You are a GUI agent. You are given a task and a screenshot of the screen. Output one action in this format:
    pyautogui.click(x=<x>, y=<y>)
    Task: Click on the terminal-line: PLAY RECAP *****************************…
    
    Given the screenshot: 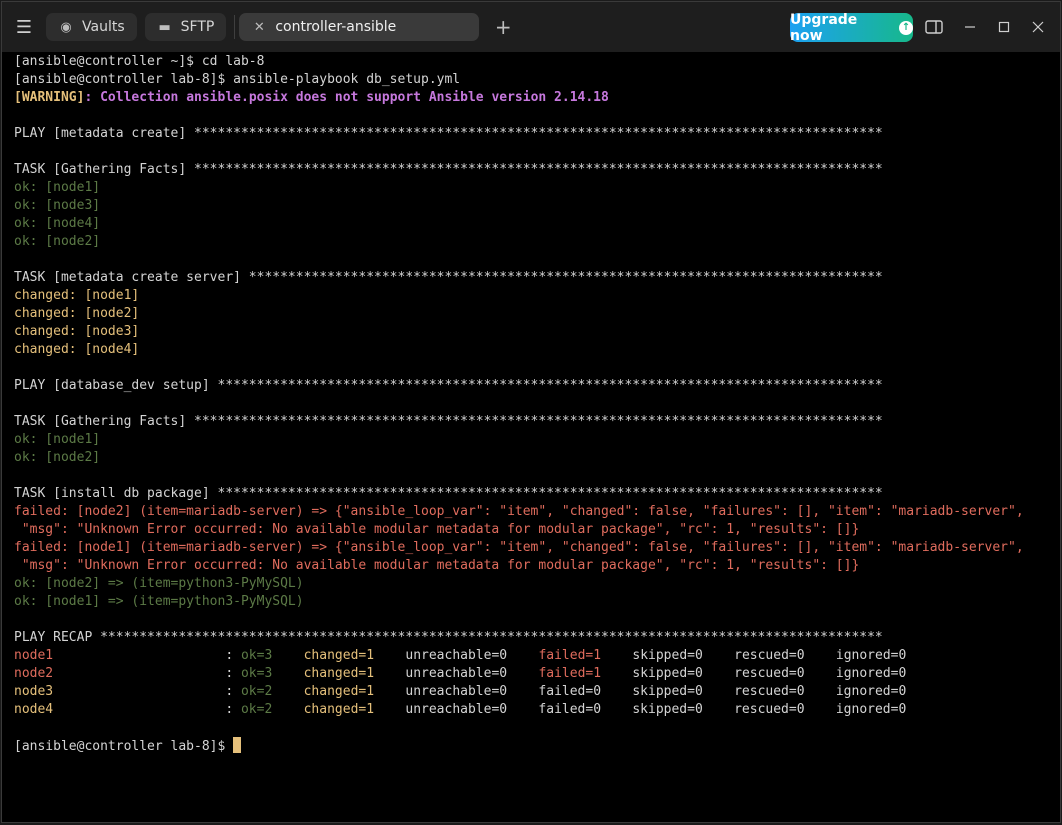 What is the action you would take?
    pyautogui.click(x=535, y=638)
    